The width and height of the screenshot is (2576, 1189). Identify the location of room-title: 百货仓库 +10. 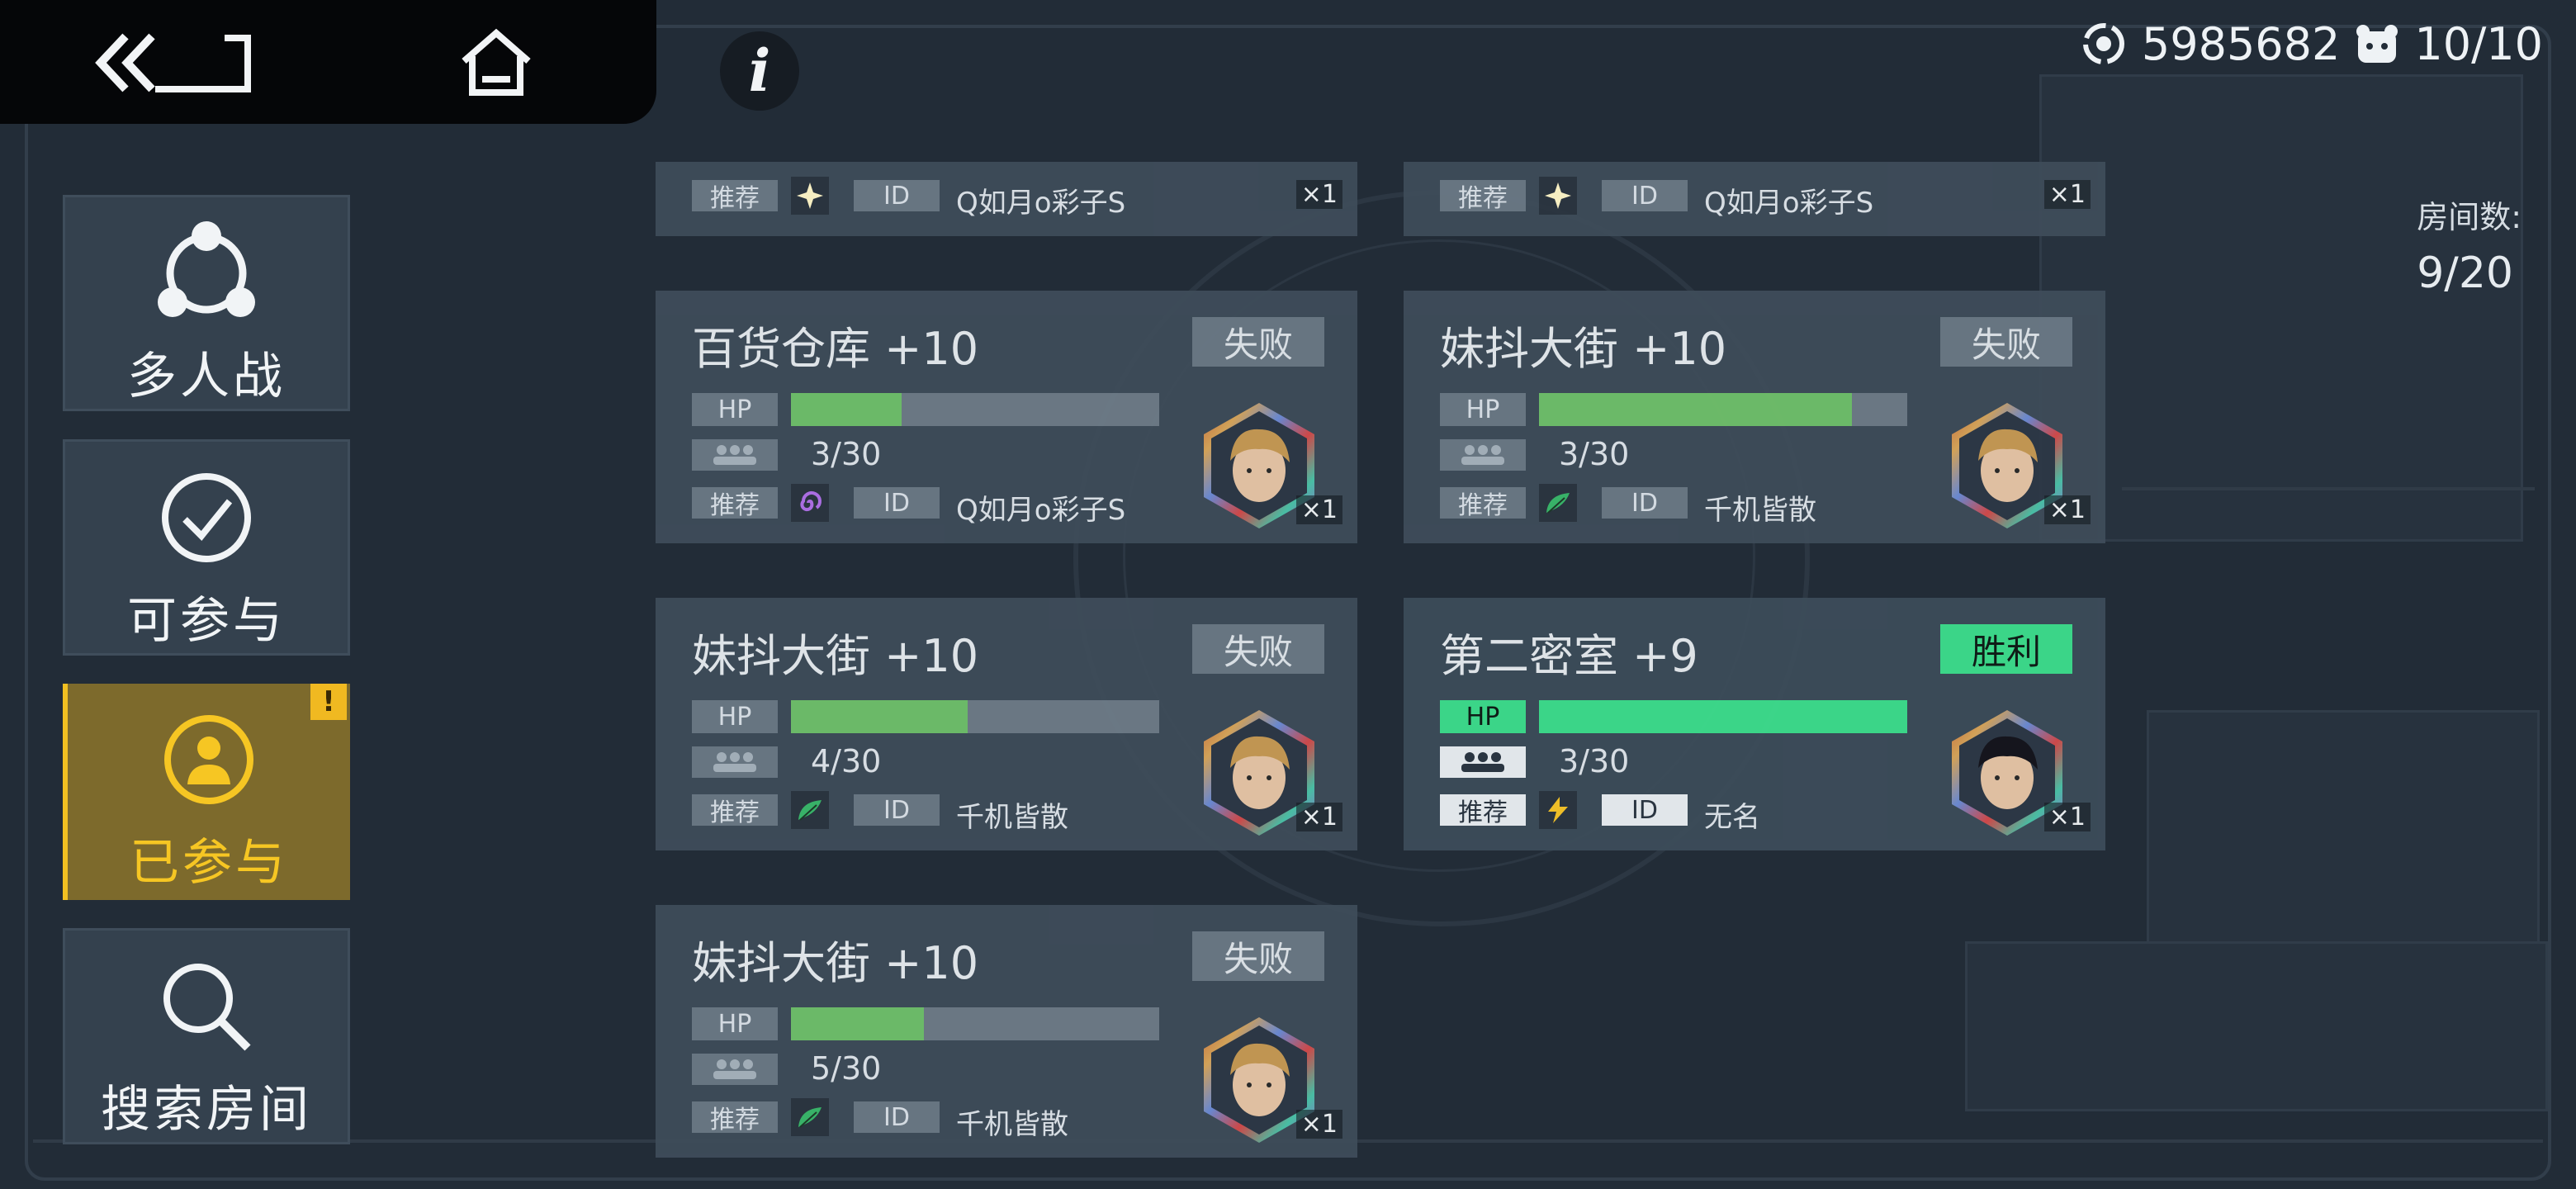
(835, 349).